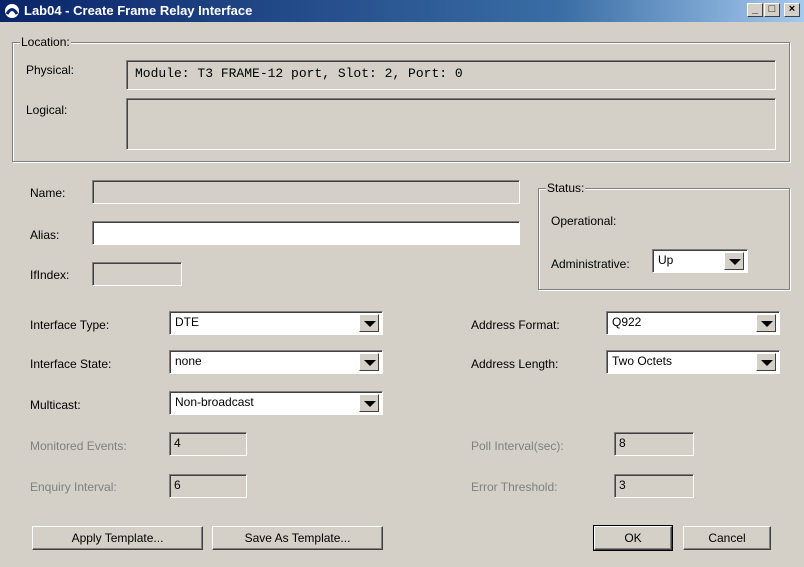 The image size is (804, 567). I want to click on physical-label: Physical:, so click(50, 70).